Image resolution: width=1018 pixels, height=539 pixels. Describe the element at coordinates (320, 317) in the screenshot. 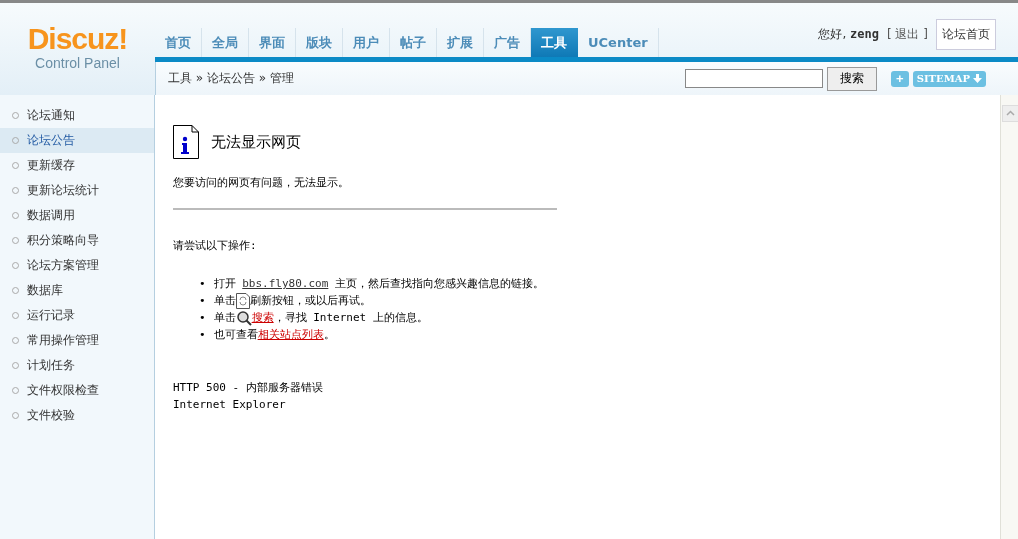

I see `suggestion-text: 单击 搜索，寻找 Internet 上的信息。` at that location.